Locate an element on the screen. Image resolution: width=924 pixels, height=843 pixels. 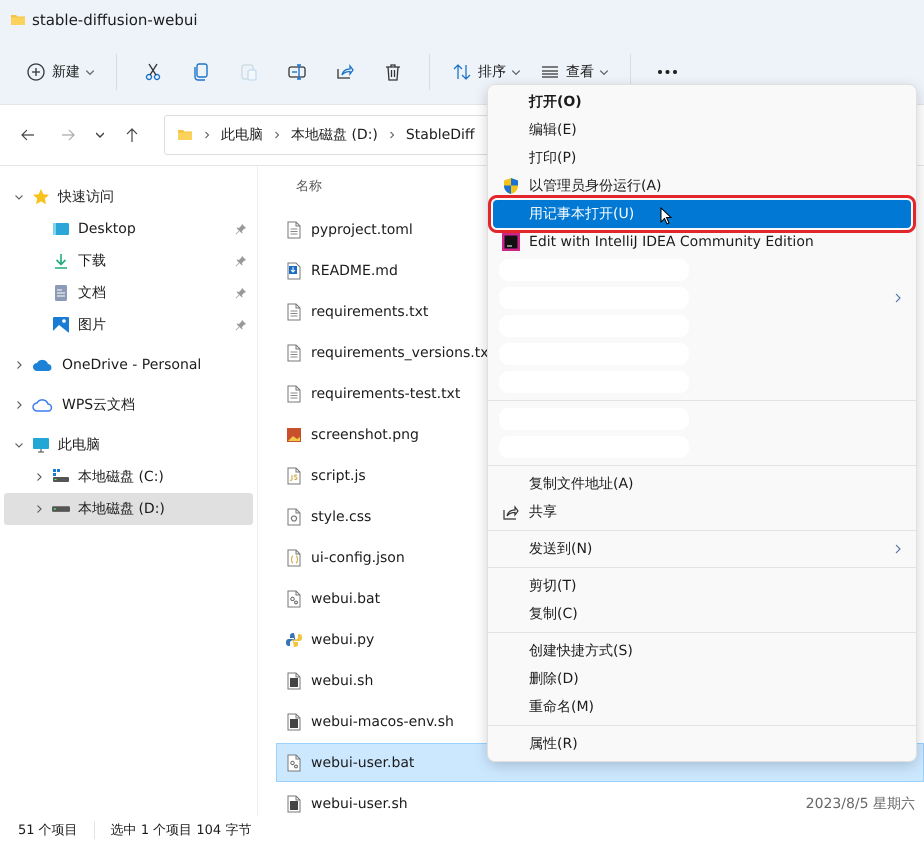
window-title: stable-diffusion-webui is located at coordinates (115, 20).